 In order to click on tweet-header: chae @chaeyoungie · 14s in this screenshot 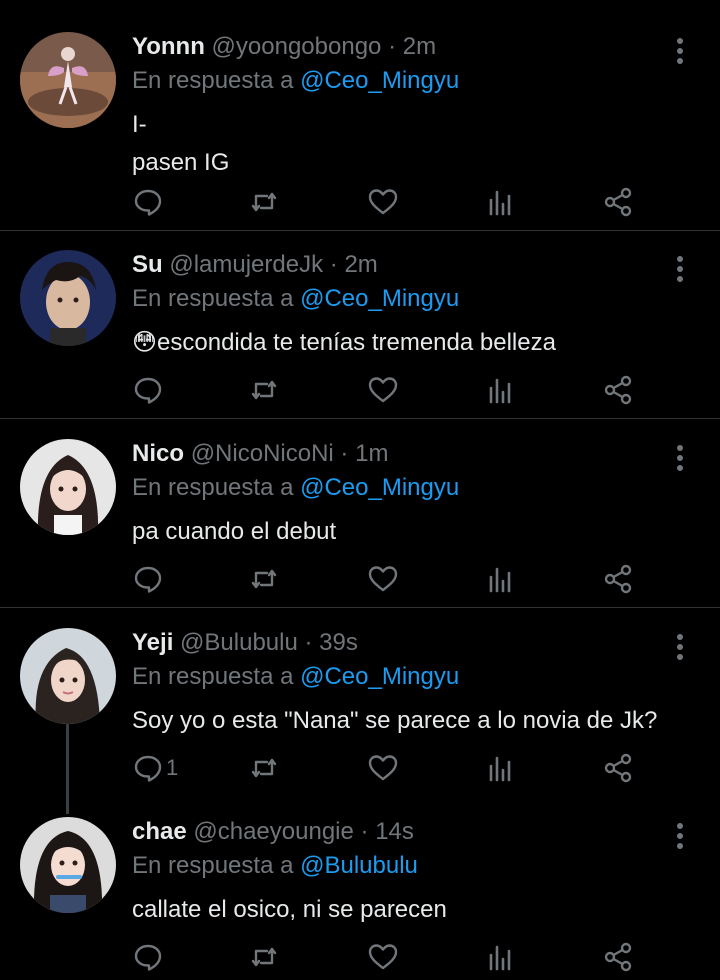, I will do `click(273, 832)`.